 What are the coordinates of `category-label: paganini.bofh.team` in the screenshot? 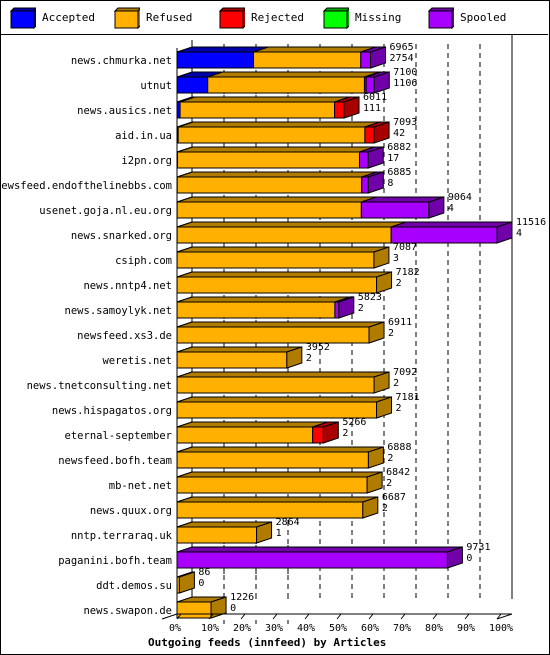 It's located at (115, 561).